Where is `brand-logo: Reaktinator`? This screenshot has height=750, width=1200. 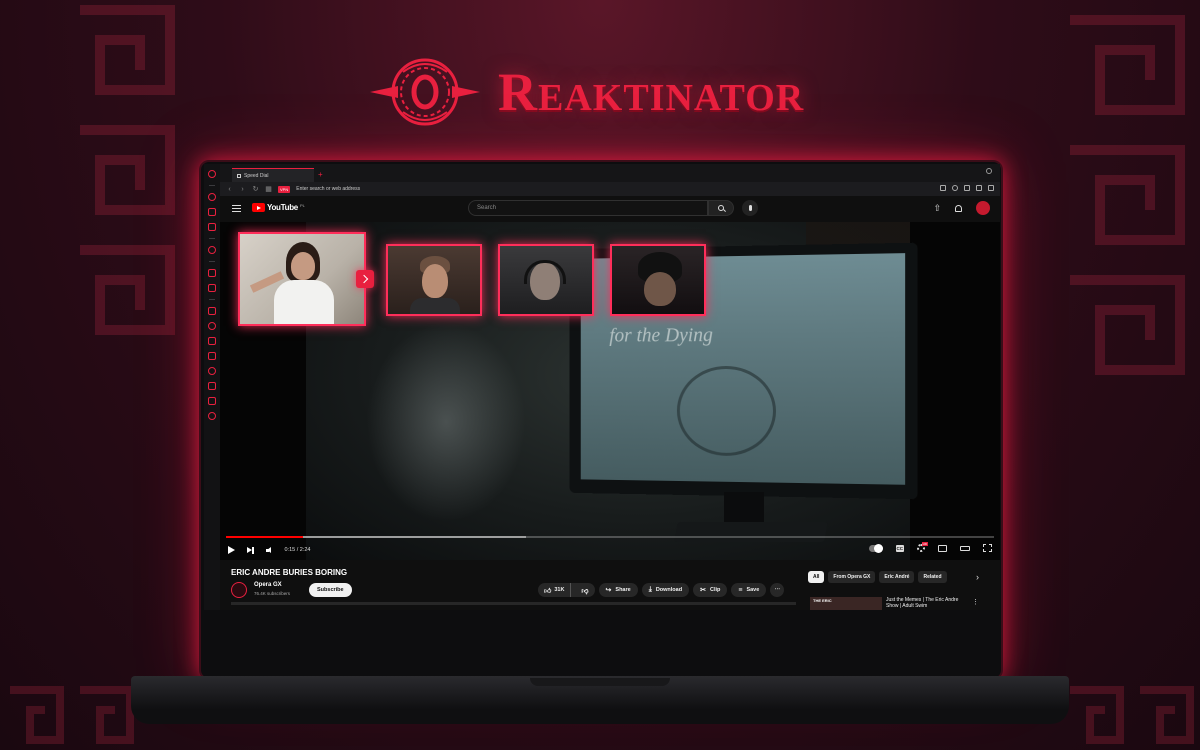 brand-logo: Reaktinator is located at coordinates (586, 92).